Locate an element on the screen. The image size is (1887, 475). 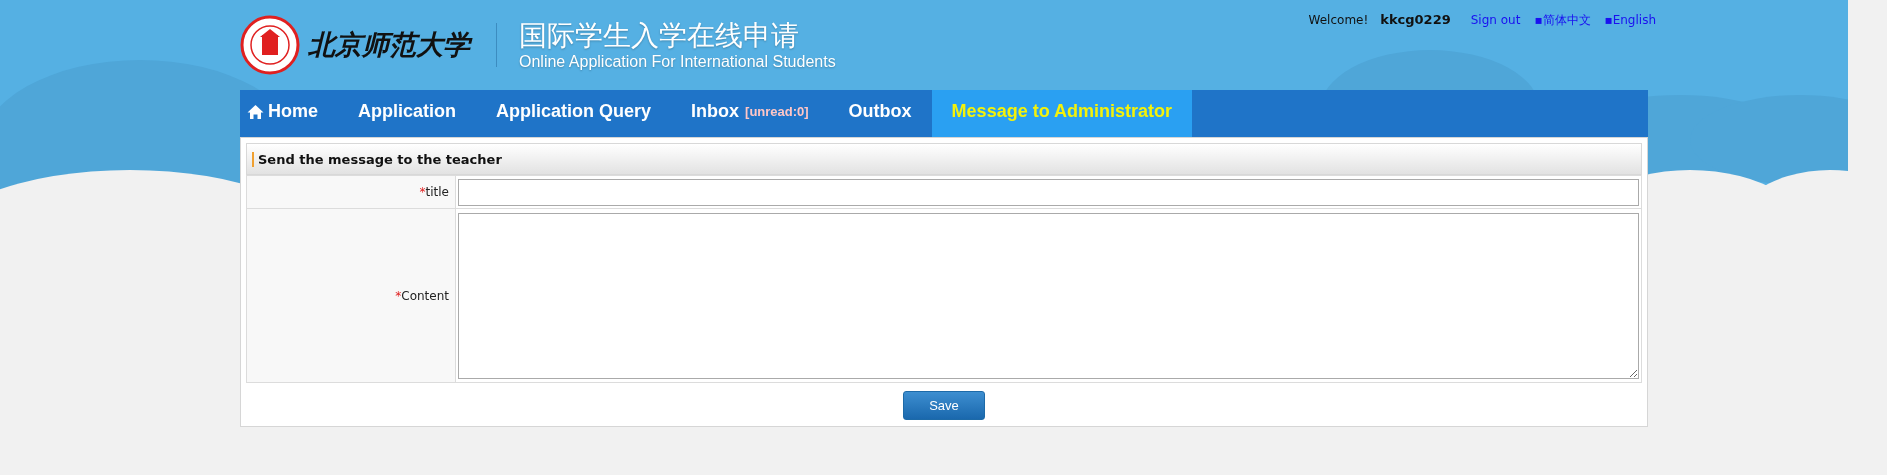
nav-tab: Home is located at coordinates (291, 113).